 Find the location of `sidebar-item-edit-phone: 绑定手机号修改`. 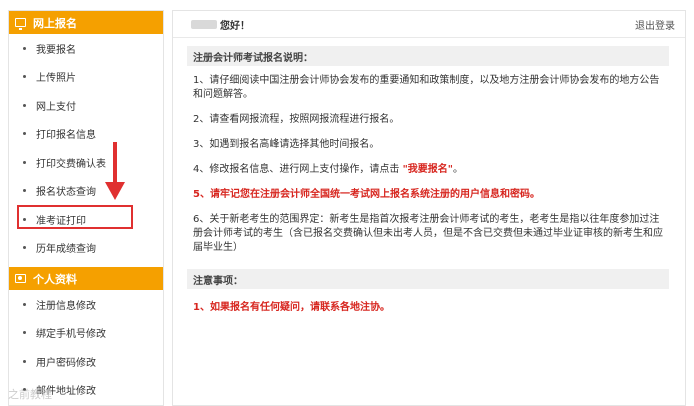

sidebar-item-edit-phone: 绑定手机号修改 is located at coordinates (86, 333).